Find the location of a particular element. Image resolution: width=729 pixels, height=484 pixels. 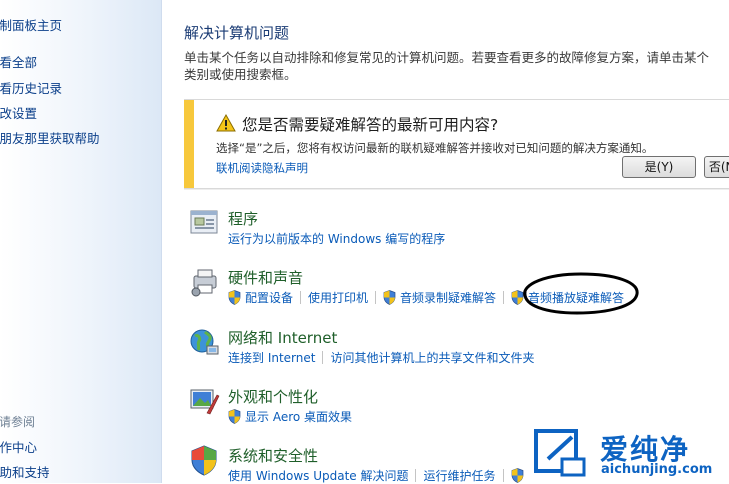

see-also-heading: 另请参阅 is located at coordinates (18, 422).